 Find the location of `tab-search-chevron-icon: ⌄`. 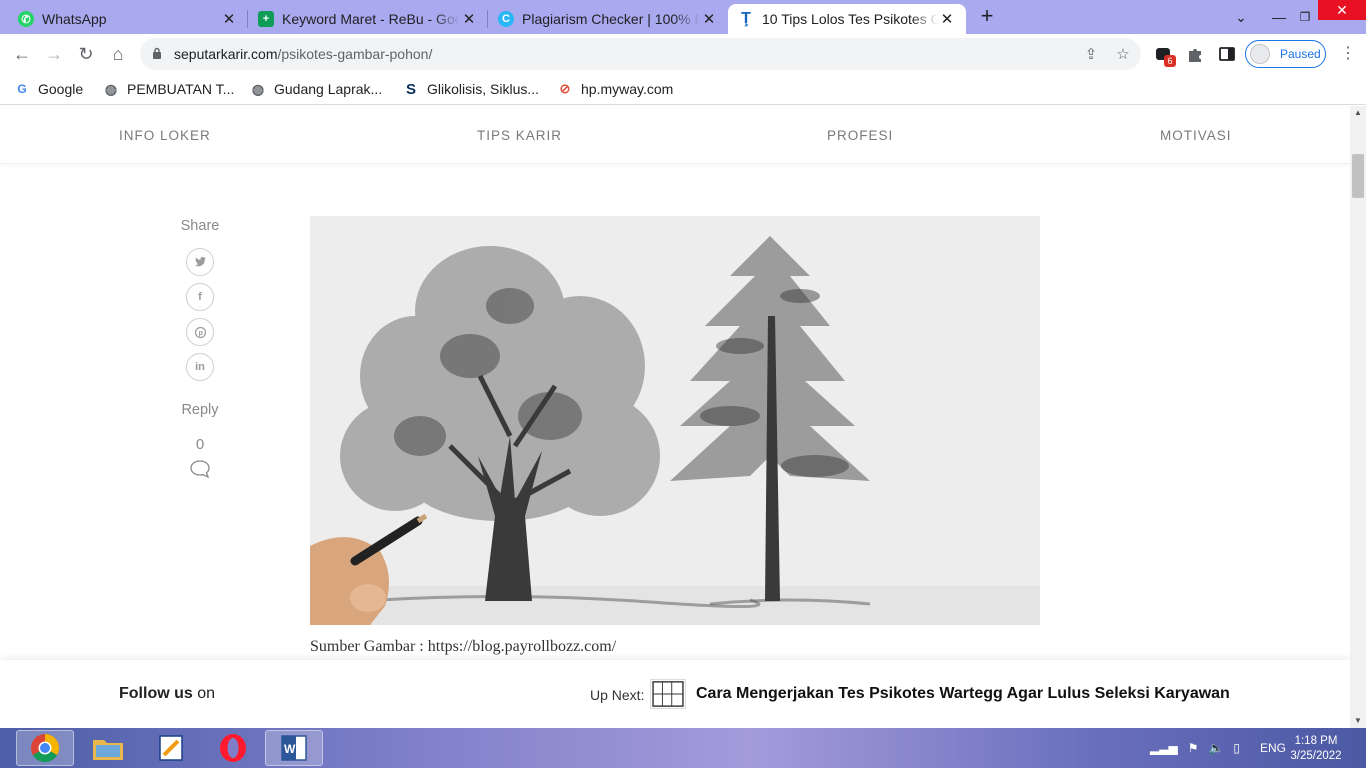

tab-search-chevron-icon: ⌄ is located at coordinates (1241, 17).